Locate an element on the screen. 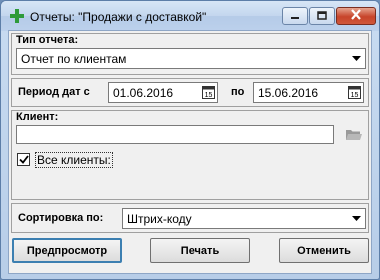  maximize-button is located at coordinates (322, 16).